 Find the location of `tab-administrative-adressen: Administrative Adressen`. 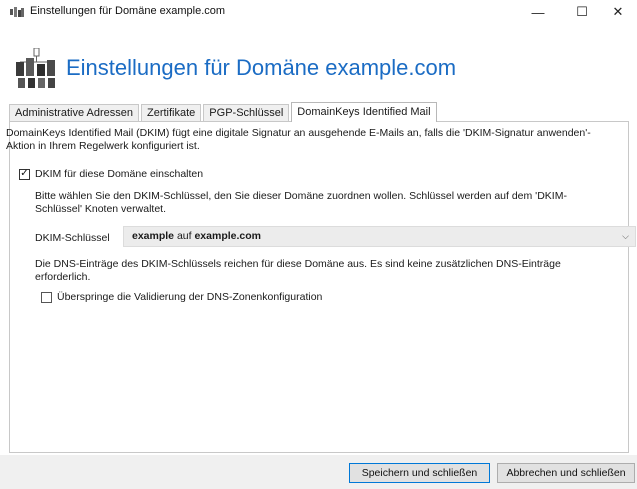

tab-administrative-adressen: Administrative Adressen is located at coordinates (74, 113).